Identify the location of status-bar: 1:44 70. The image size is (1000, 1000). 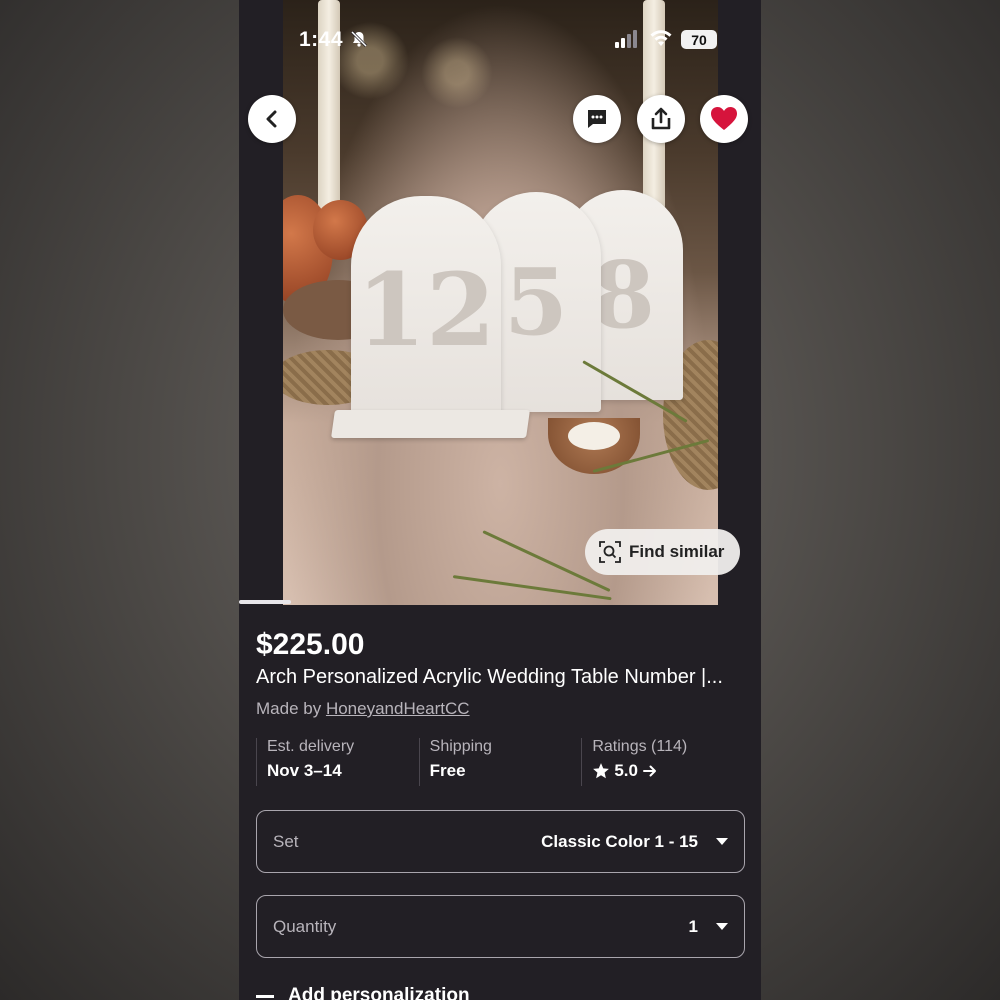
(500, 40).